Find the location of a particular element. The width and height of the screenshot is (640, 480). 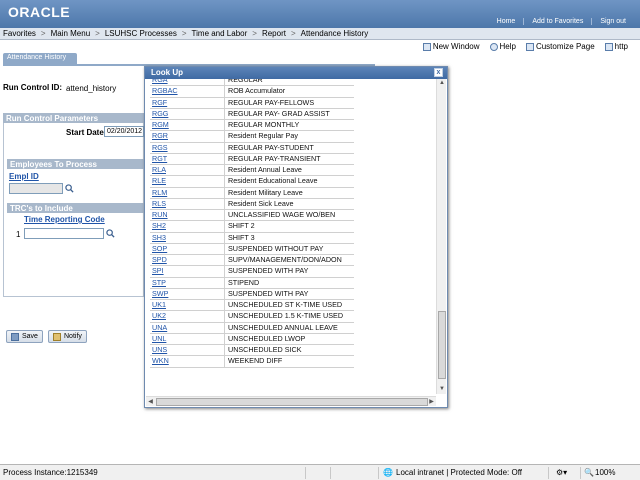

nav-attendance-history: Attendance History is located at coordinates (335, 33).